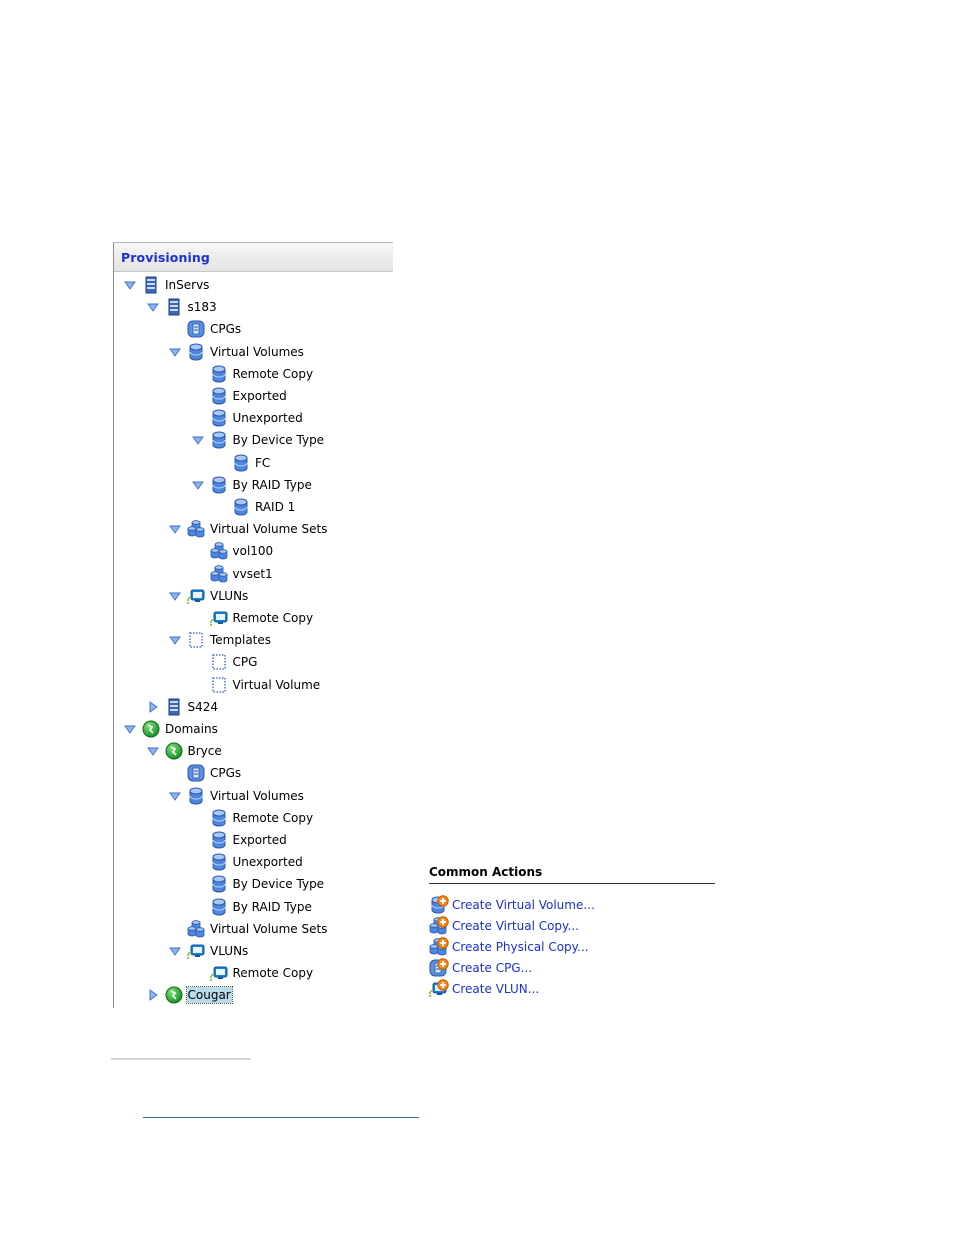 Image resolution: width=954 pixels, height=1235 pixels. Describe the element at coordinates (187, 285) in the screenshot. I see `tree-node-label: InServs` at that location.